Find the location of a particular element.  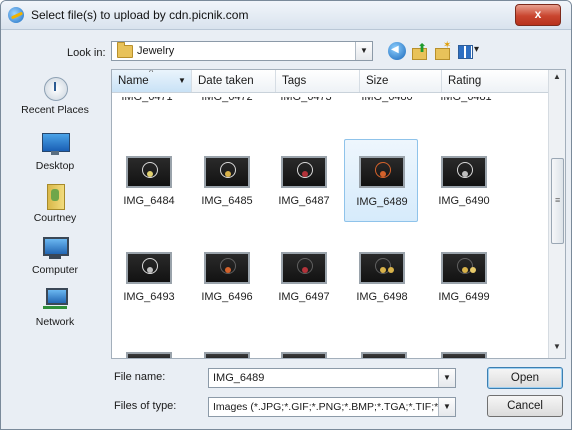

file-item: IMG_6499 is located at coordinates (464, 282).